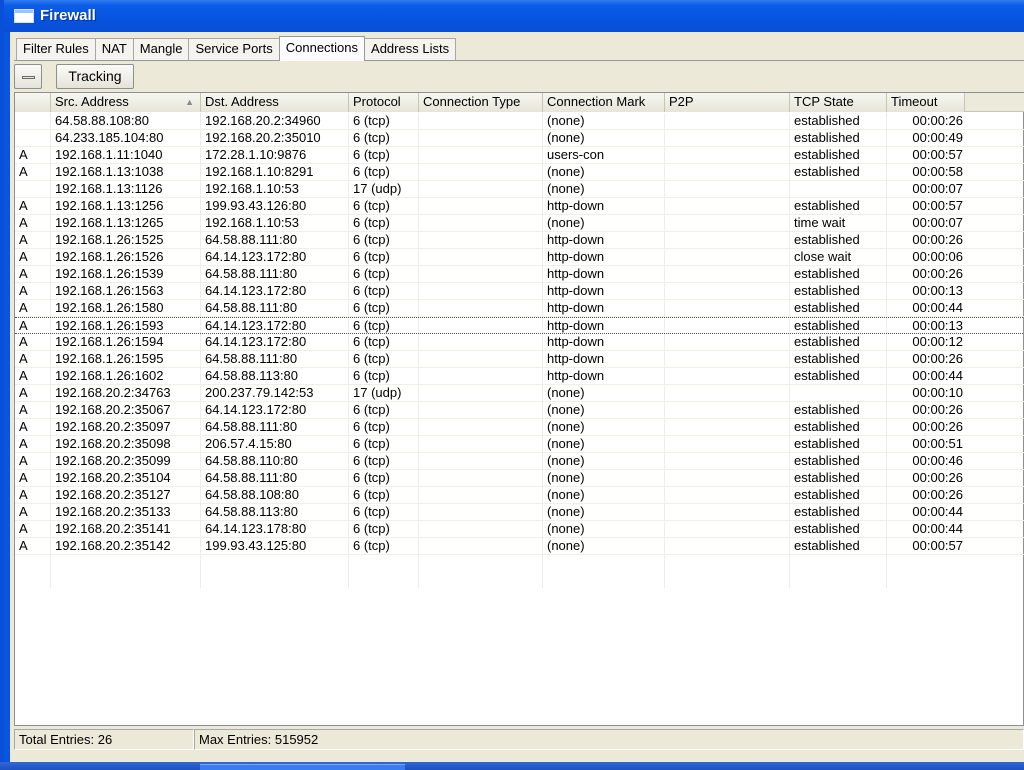 This screenshot has height=770, width=1024. I want to click on column-header-label: P2P, so click(681, 101).